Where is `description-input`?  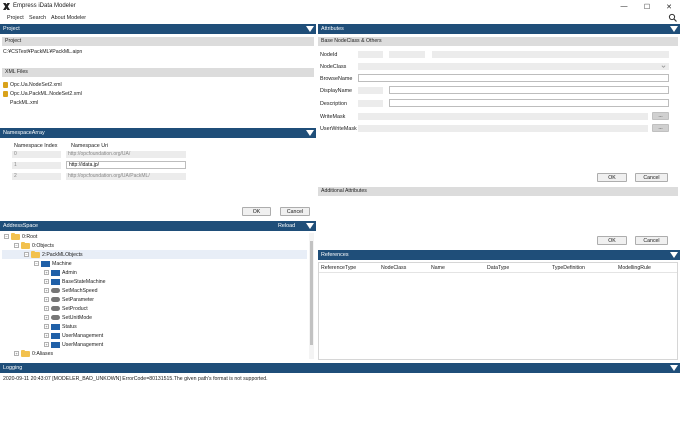 description-input is located at coordinates (529, 103).